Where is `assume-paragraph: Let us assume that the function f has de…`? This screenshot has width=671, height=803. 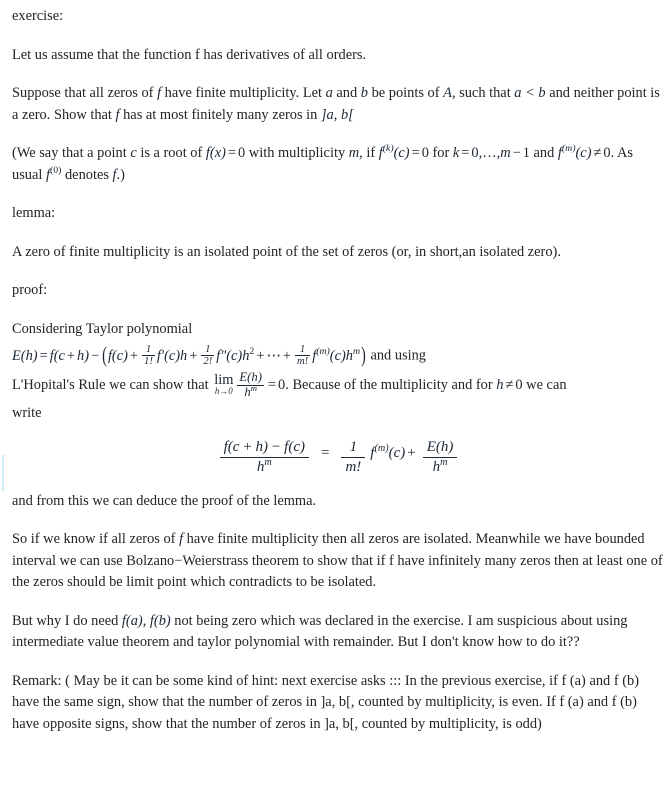
assume-paragraph: Let us assume that the function f has de… is located at coordinates (189, 54).